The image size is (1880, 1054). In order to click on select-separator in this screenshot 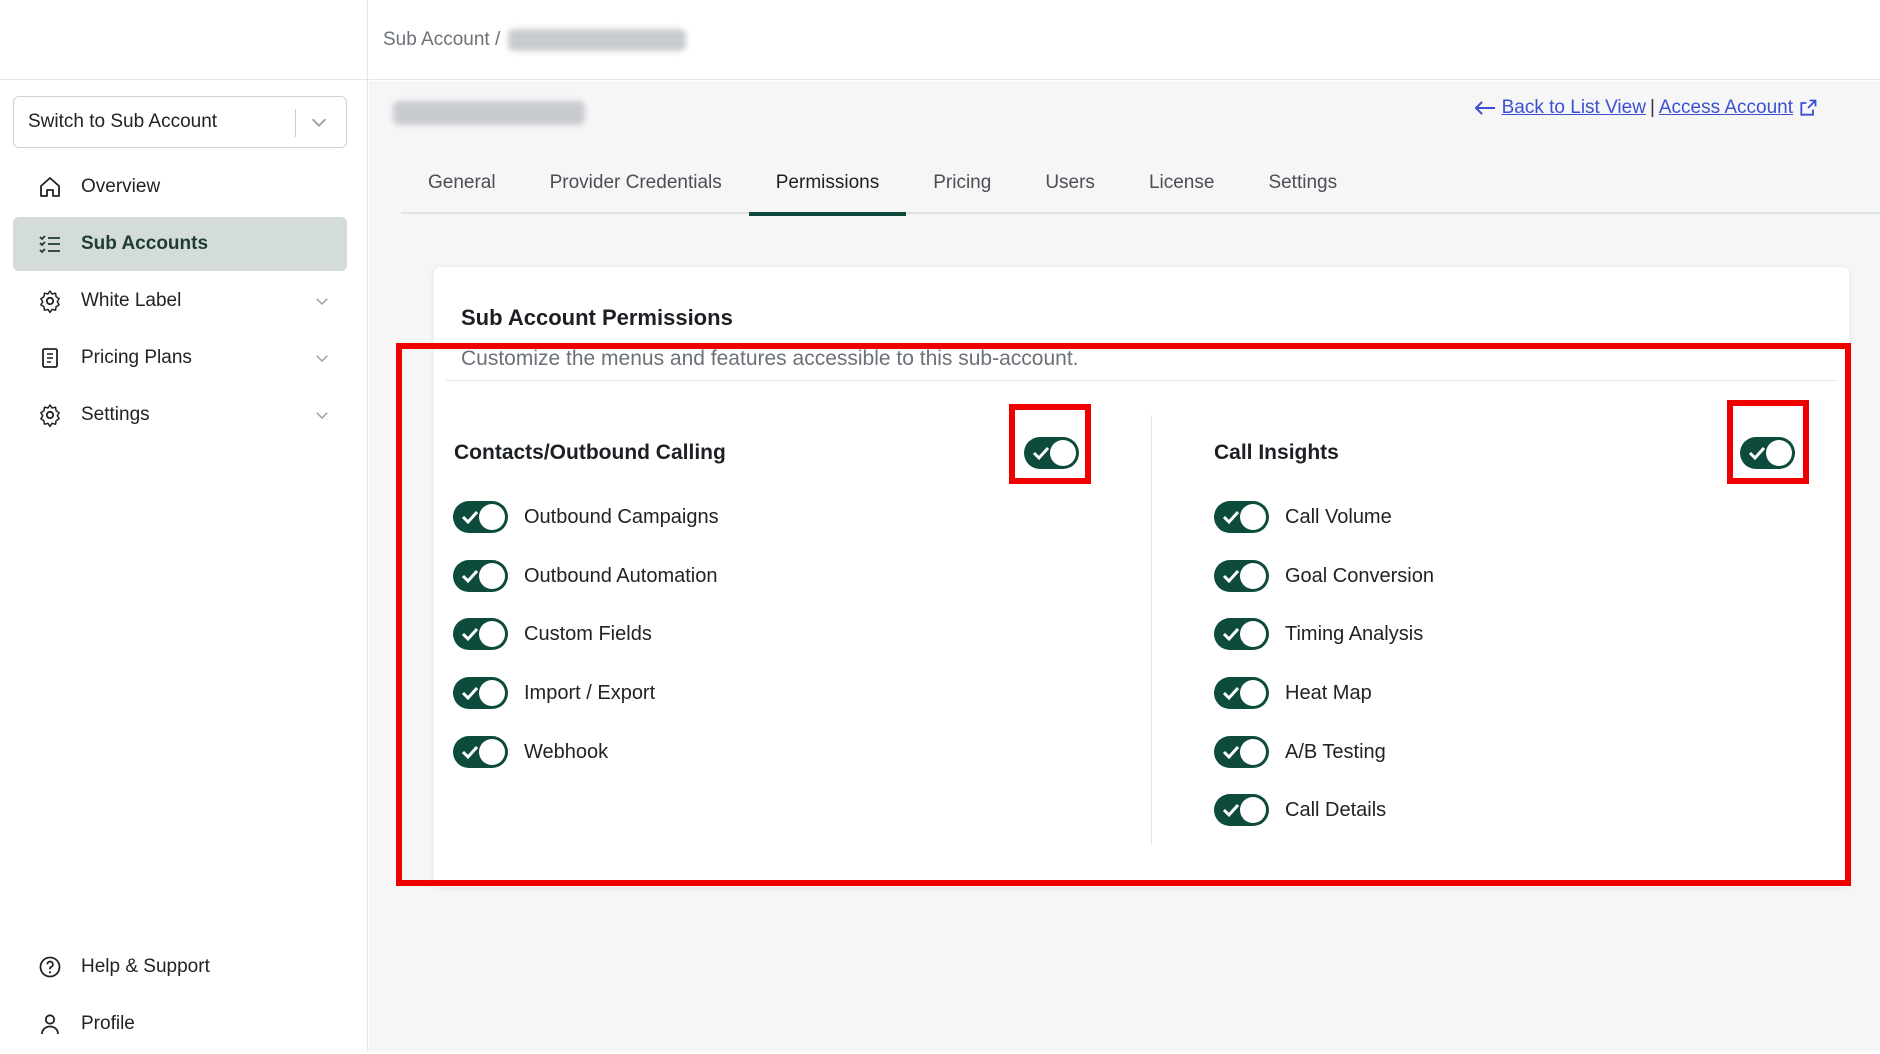, I will do `click(295, 123)`.